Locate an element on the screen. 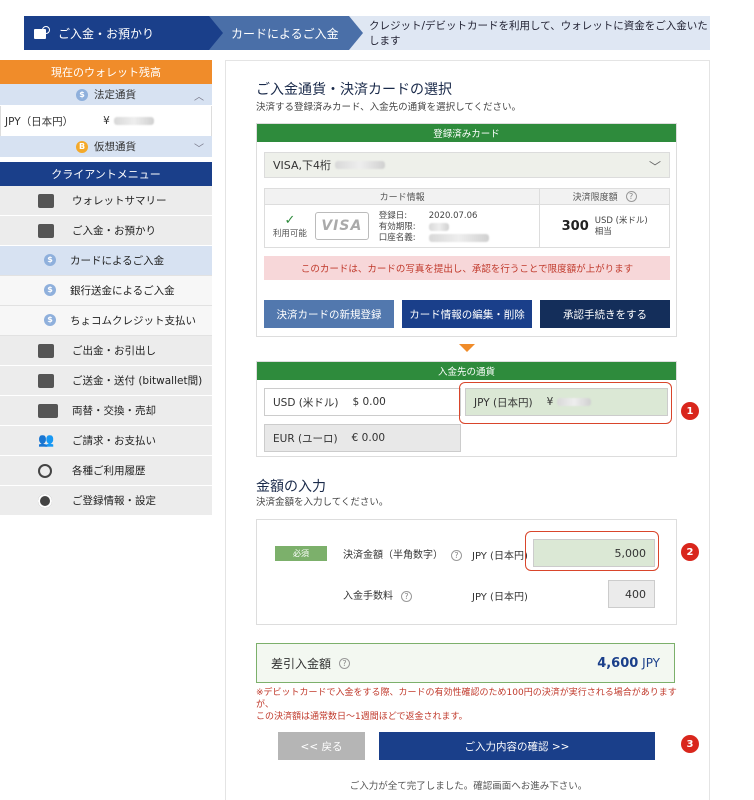 The height and width of the screenshot is (800, 754). confirm-button: ご入力内容の確認 >> is located at coordinates (517, 746).